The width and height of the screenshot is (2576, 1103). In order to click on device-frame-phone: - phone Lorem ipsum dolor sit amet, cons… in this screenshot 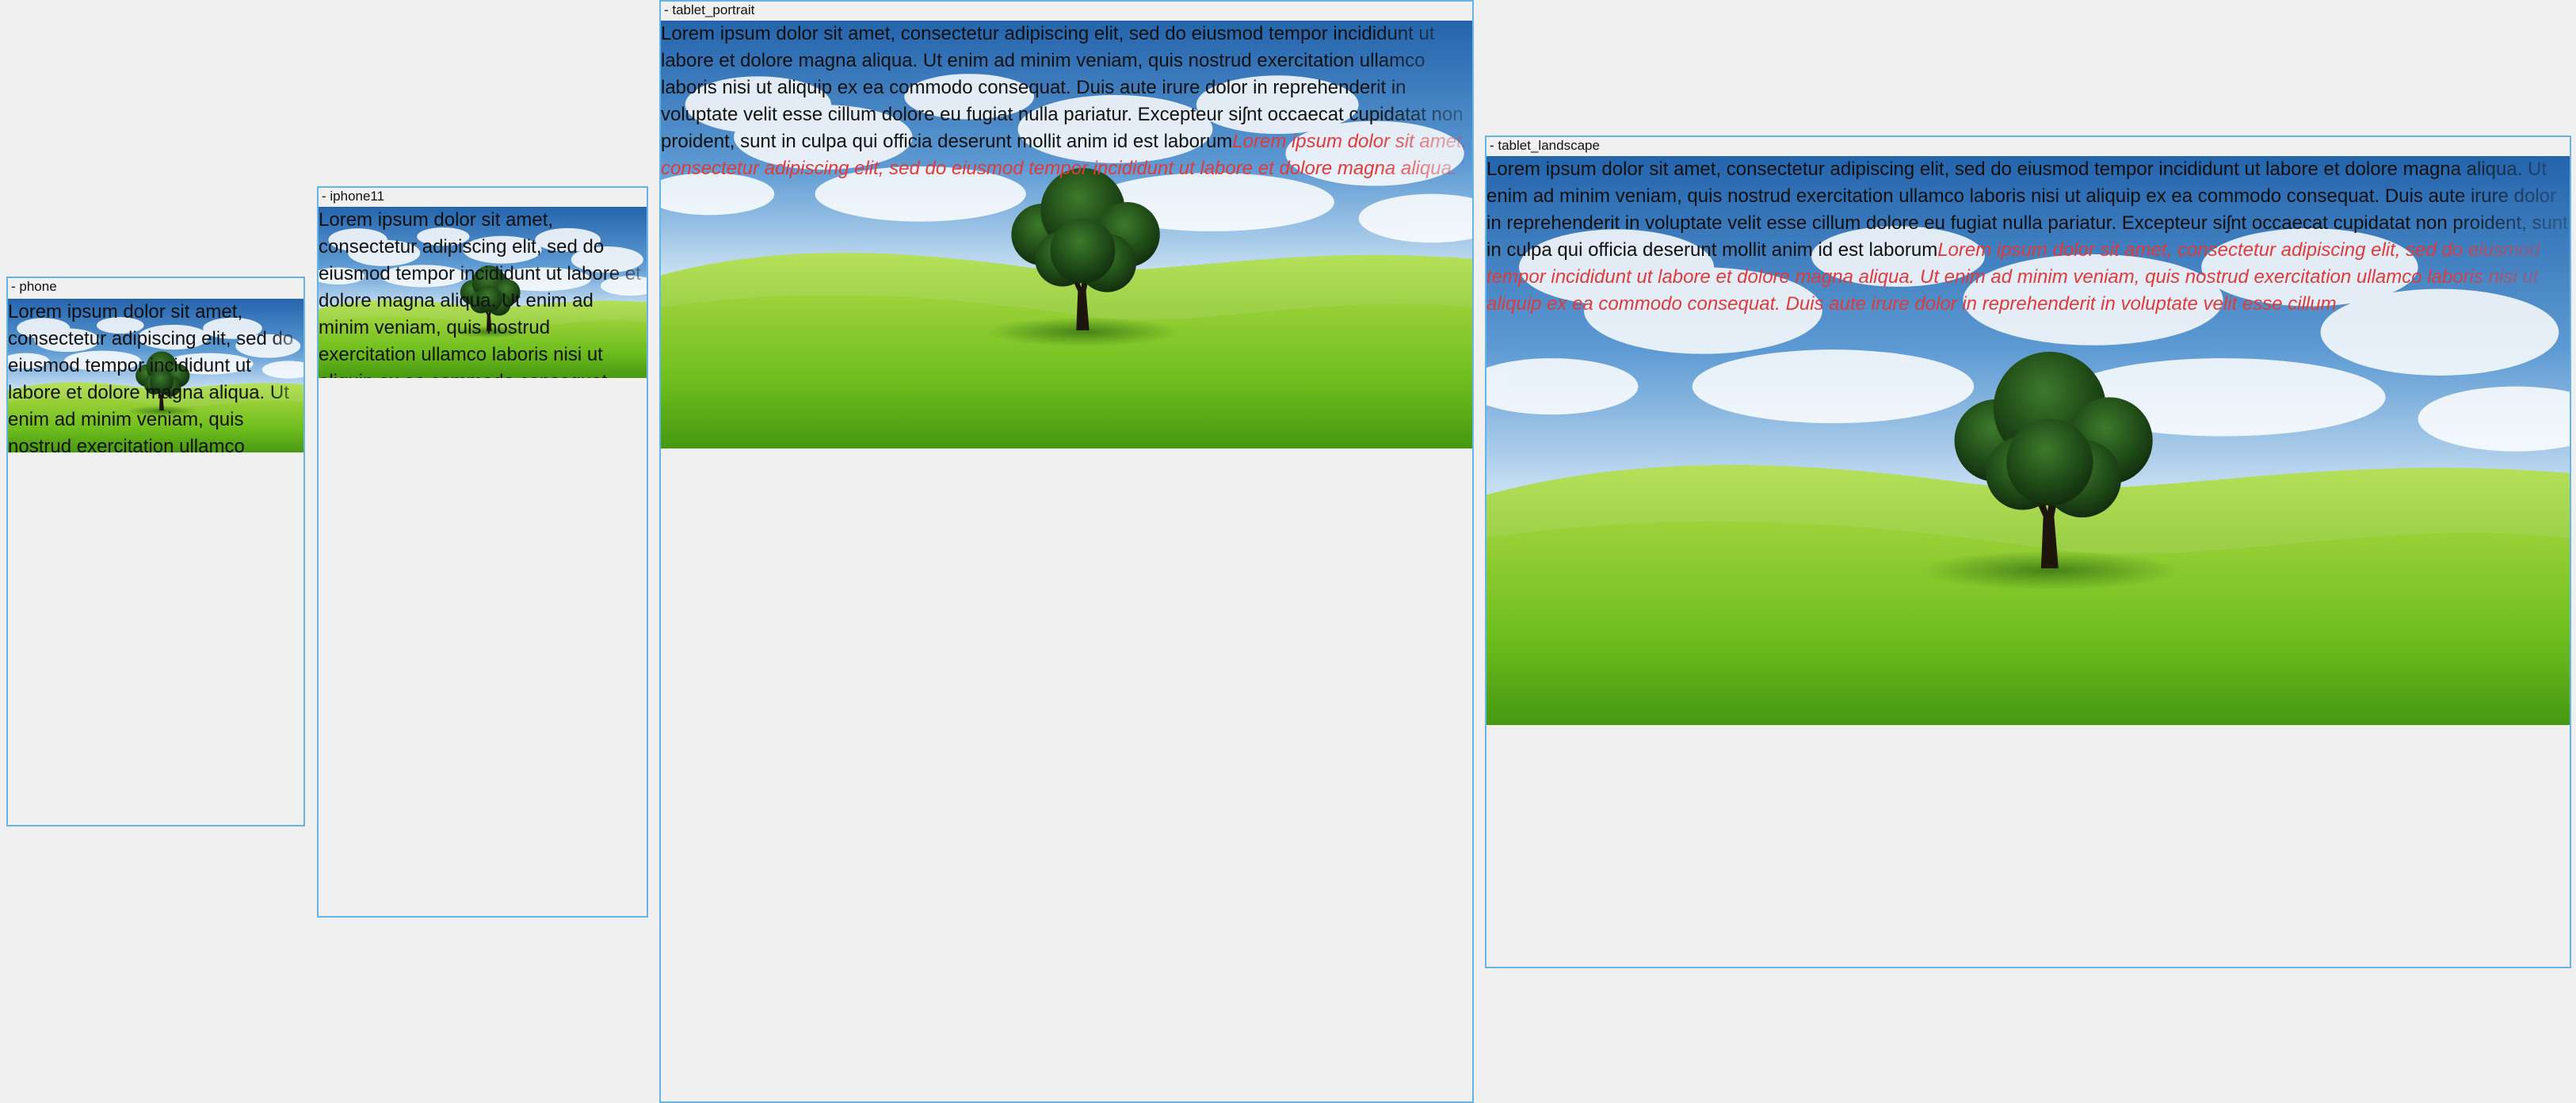, I will do `click(155, 551)`.